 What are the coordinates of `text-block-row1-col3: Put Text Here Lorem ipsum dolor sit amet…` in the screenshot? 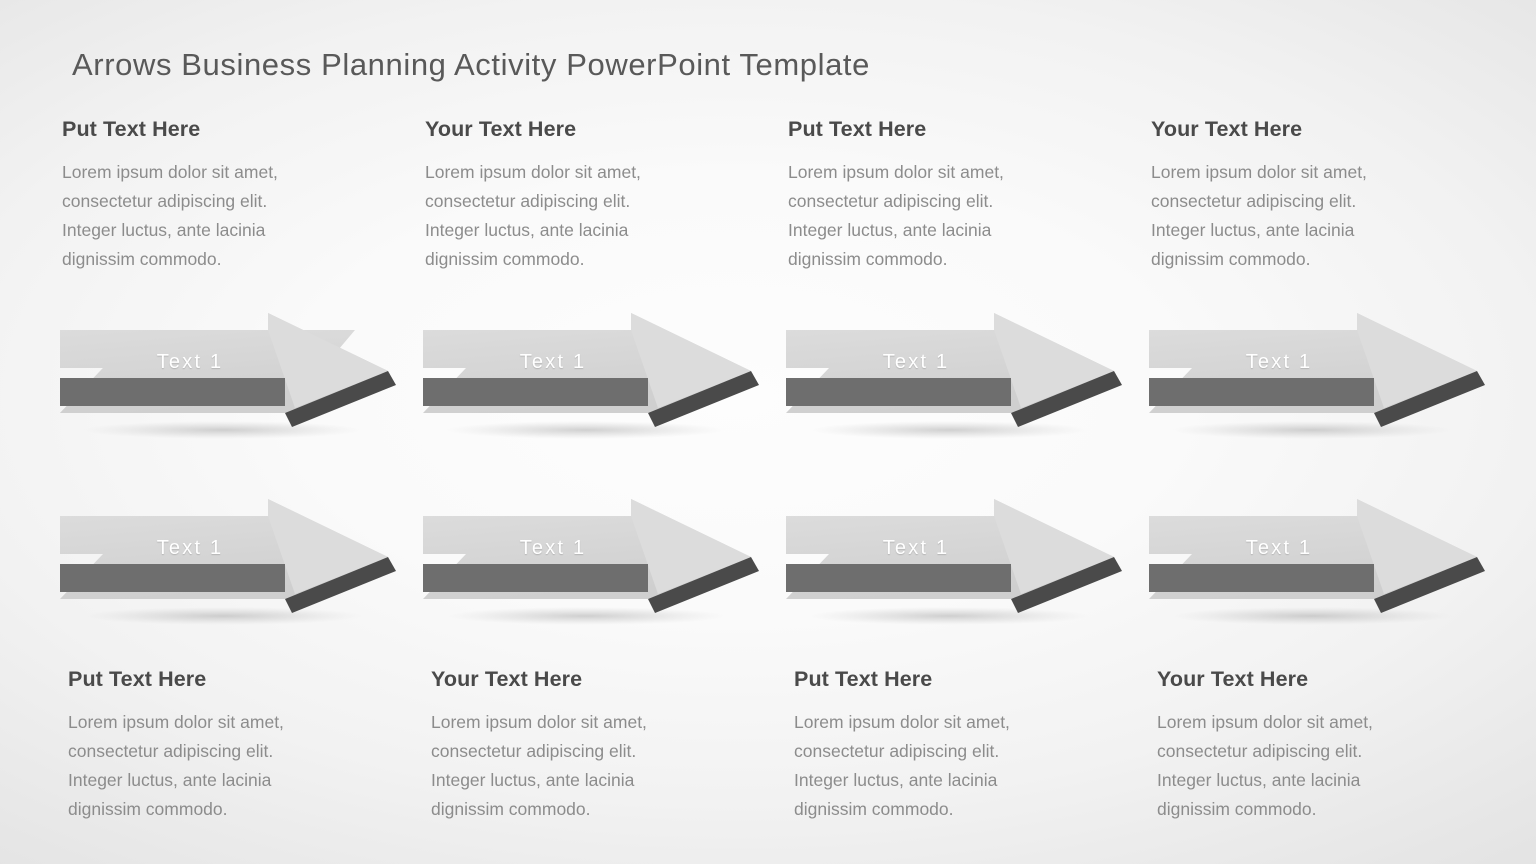 It's located at (938, 195).